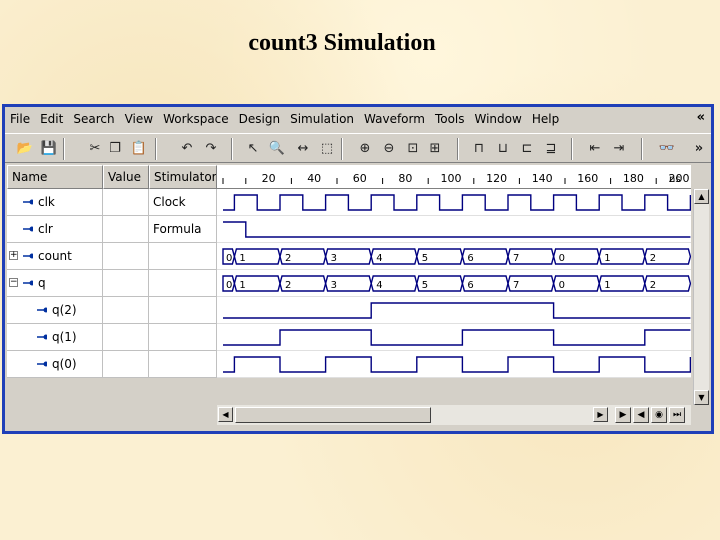 This screenshot has height=540, width=720. I want to click on signal-row-clk: clk Clock, so click(349, 202).